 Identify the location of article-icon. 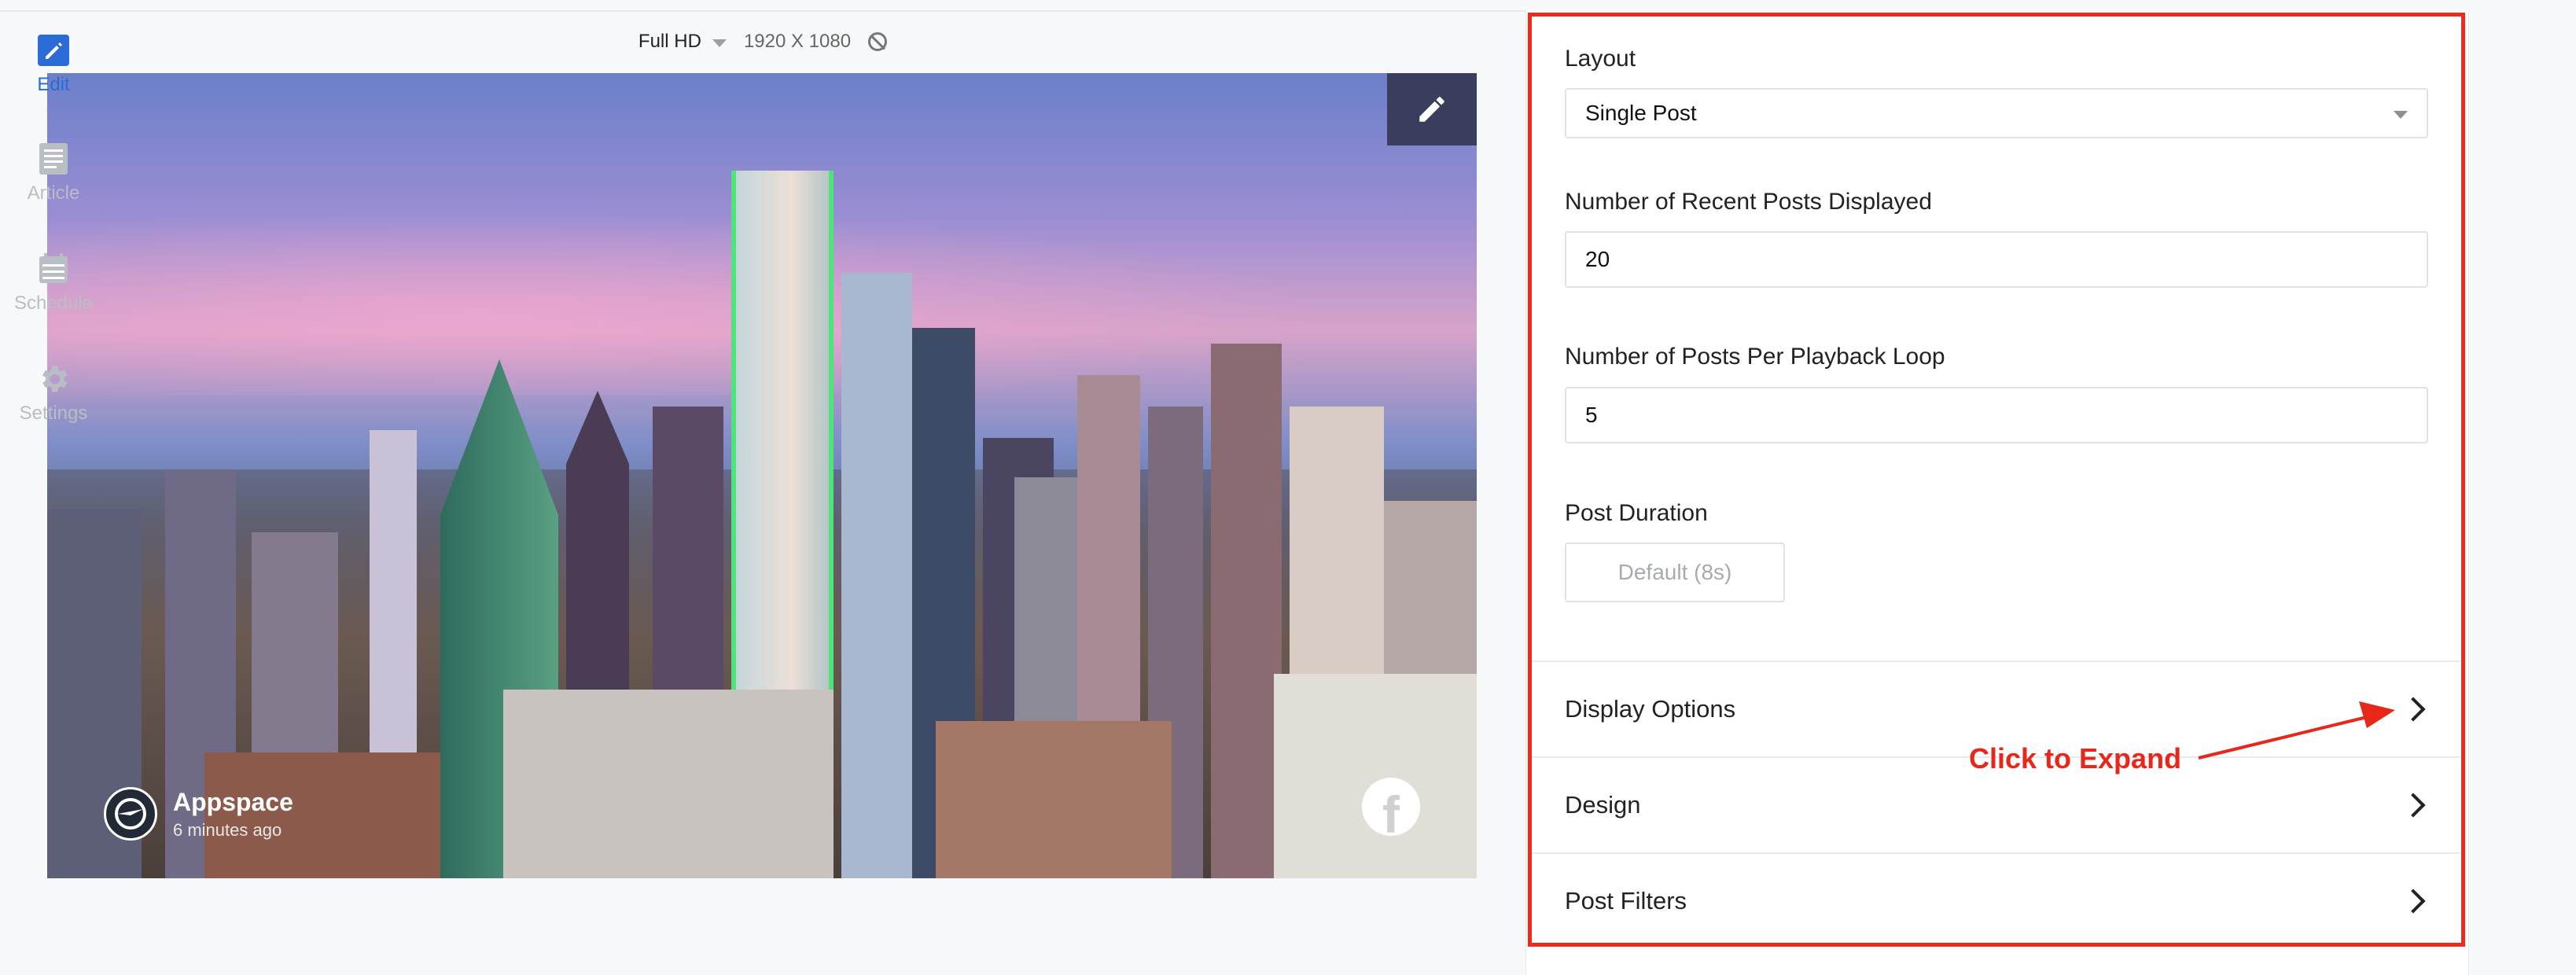
(53, 159).